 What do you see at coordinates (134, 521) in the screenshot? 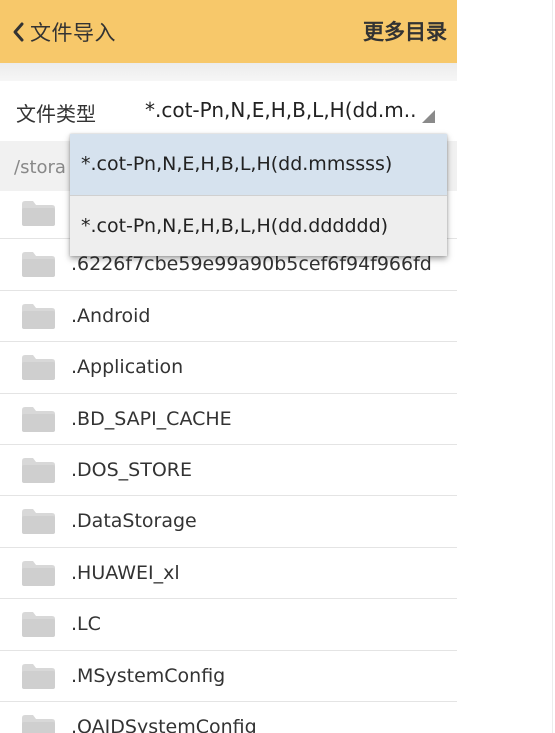
I see `file-name: .DataStorage` at bounding box center [134, 521].